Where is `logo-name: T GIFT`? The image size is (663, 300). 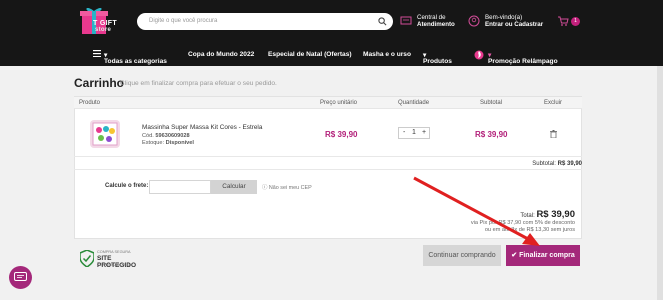
logo-name: T GIFT is located at coordinates (105, 23).